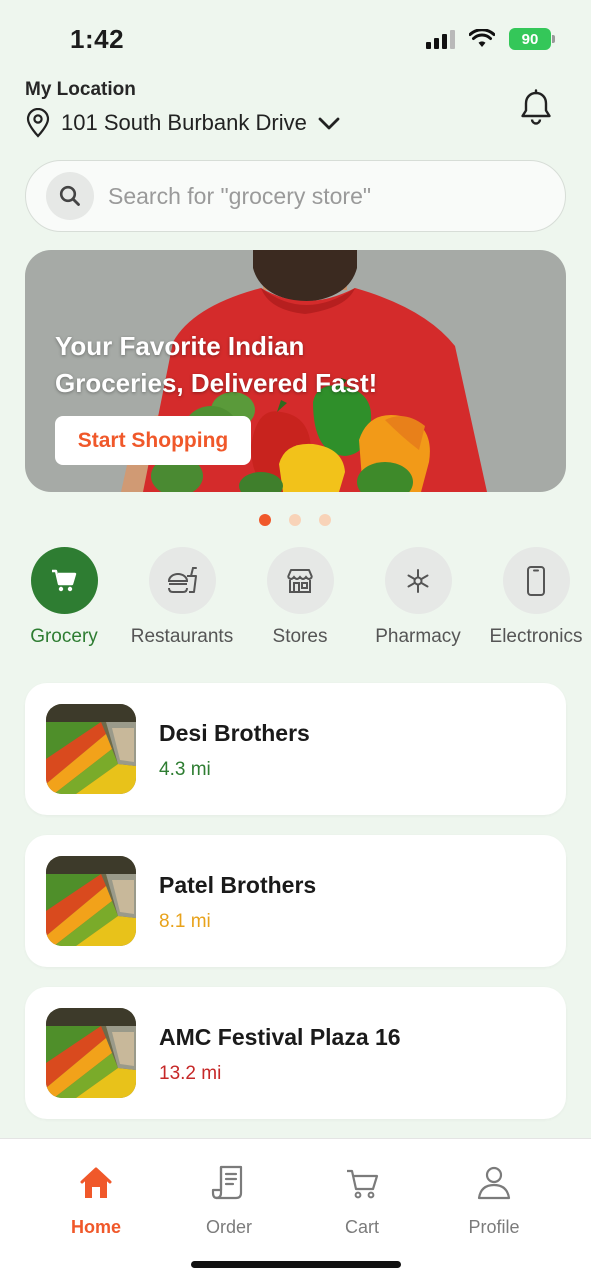 The height and width of the screenshot is (1280, 591). I want to click on search-bar, so click(295, 196).